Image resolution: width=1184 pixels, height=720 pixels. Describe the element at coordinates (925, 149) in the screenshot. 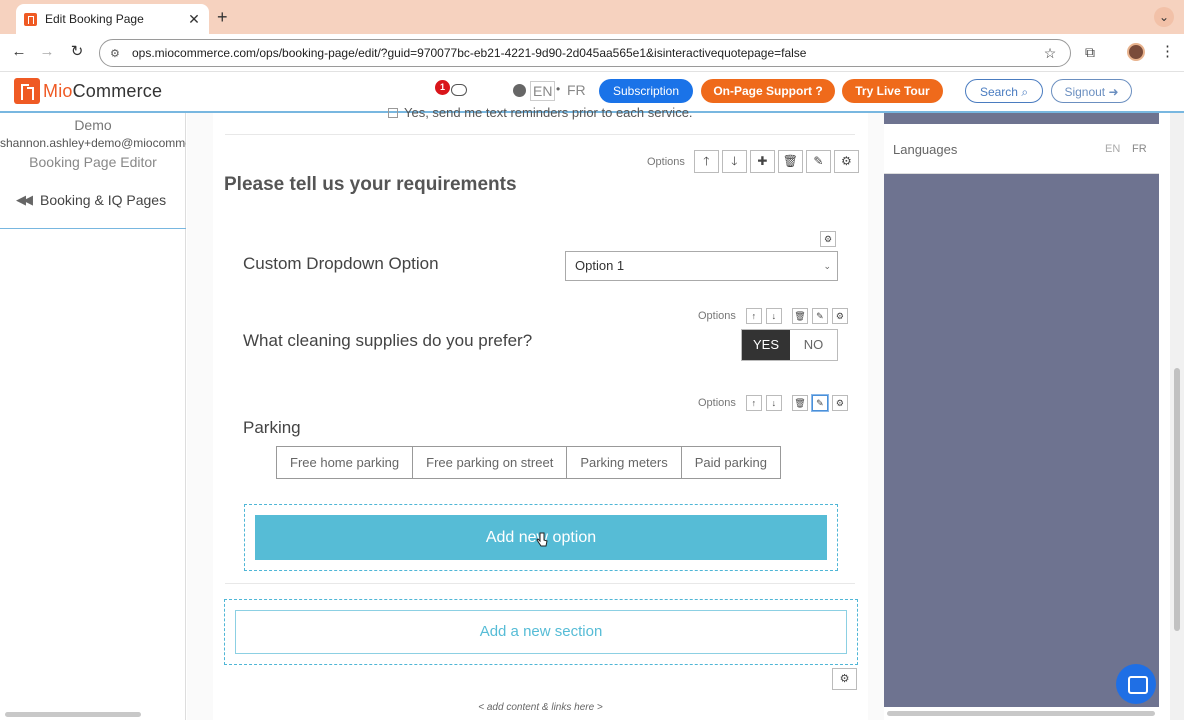

I see `languages-label: Languages` at that location.